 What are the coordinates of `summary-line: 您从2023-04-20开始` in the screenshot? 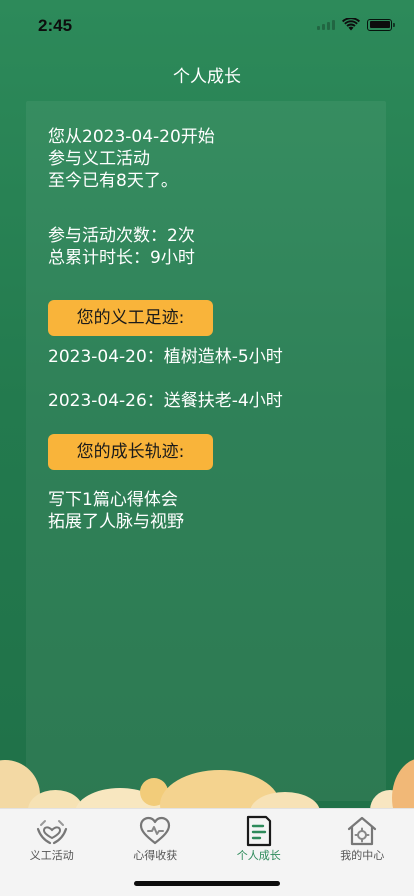 It's located at (131, 137).